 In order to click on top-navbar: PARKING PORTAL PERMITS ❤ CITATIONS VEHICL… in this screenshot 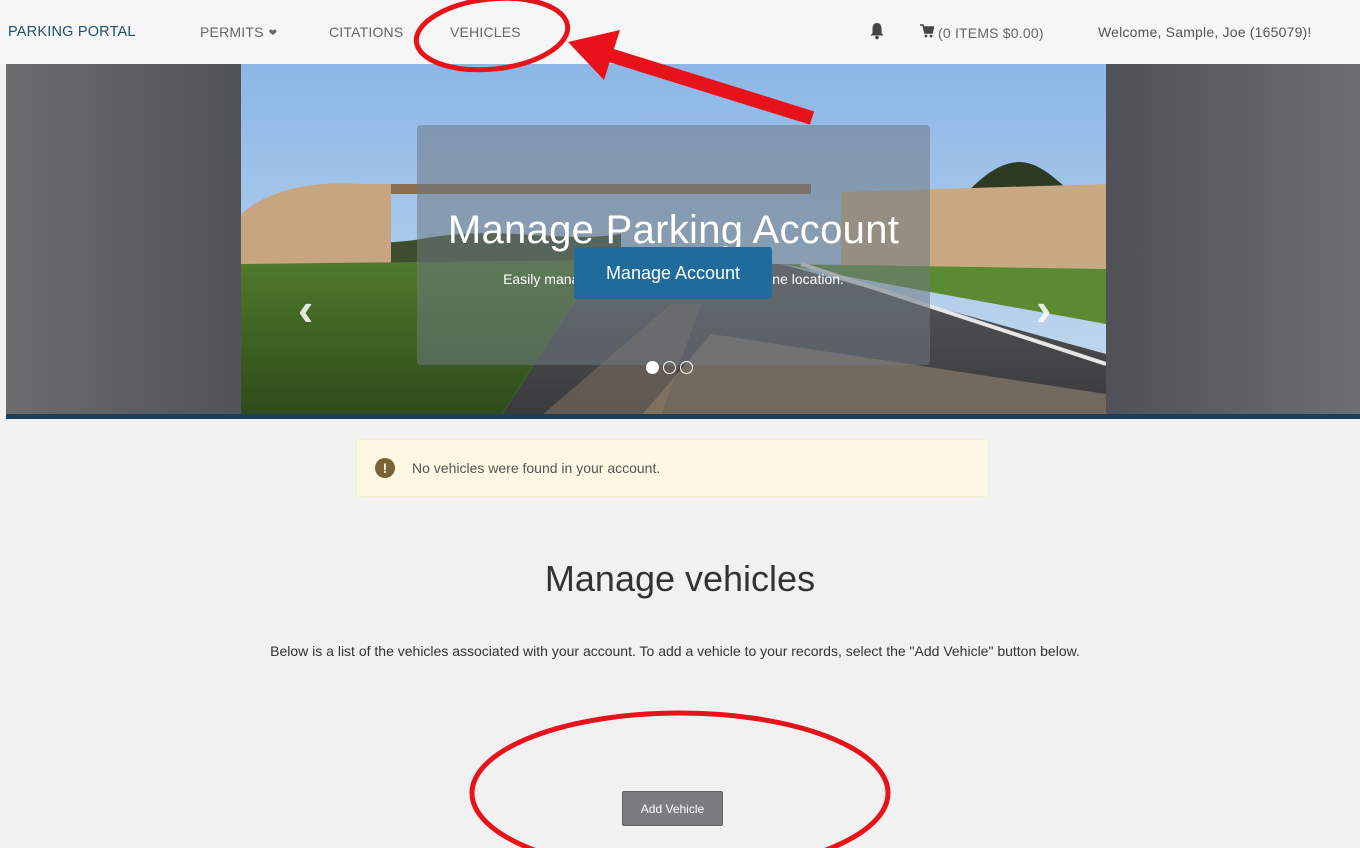, I will do `click(680, 32)`.